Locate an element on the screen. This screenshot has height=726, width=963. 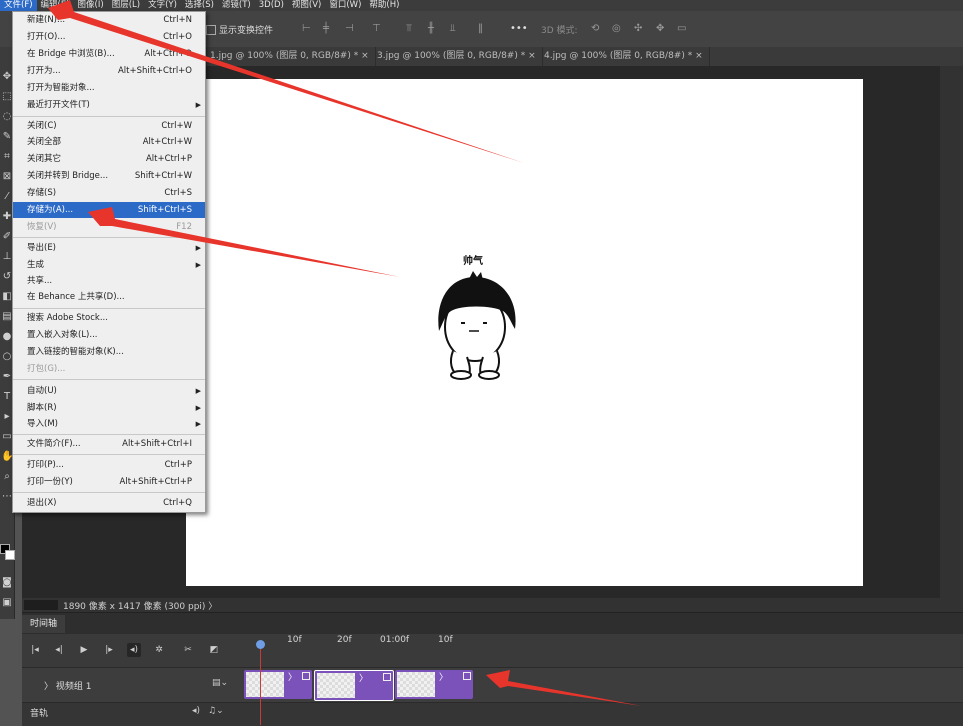
arrow-to-save-as is located at coordinates (244, 242).